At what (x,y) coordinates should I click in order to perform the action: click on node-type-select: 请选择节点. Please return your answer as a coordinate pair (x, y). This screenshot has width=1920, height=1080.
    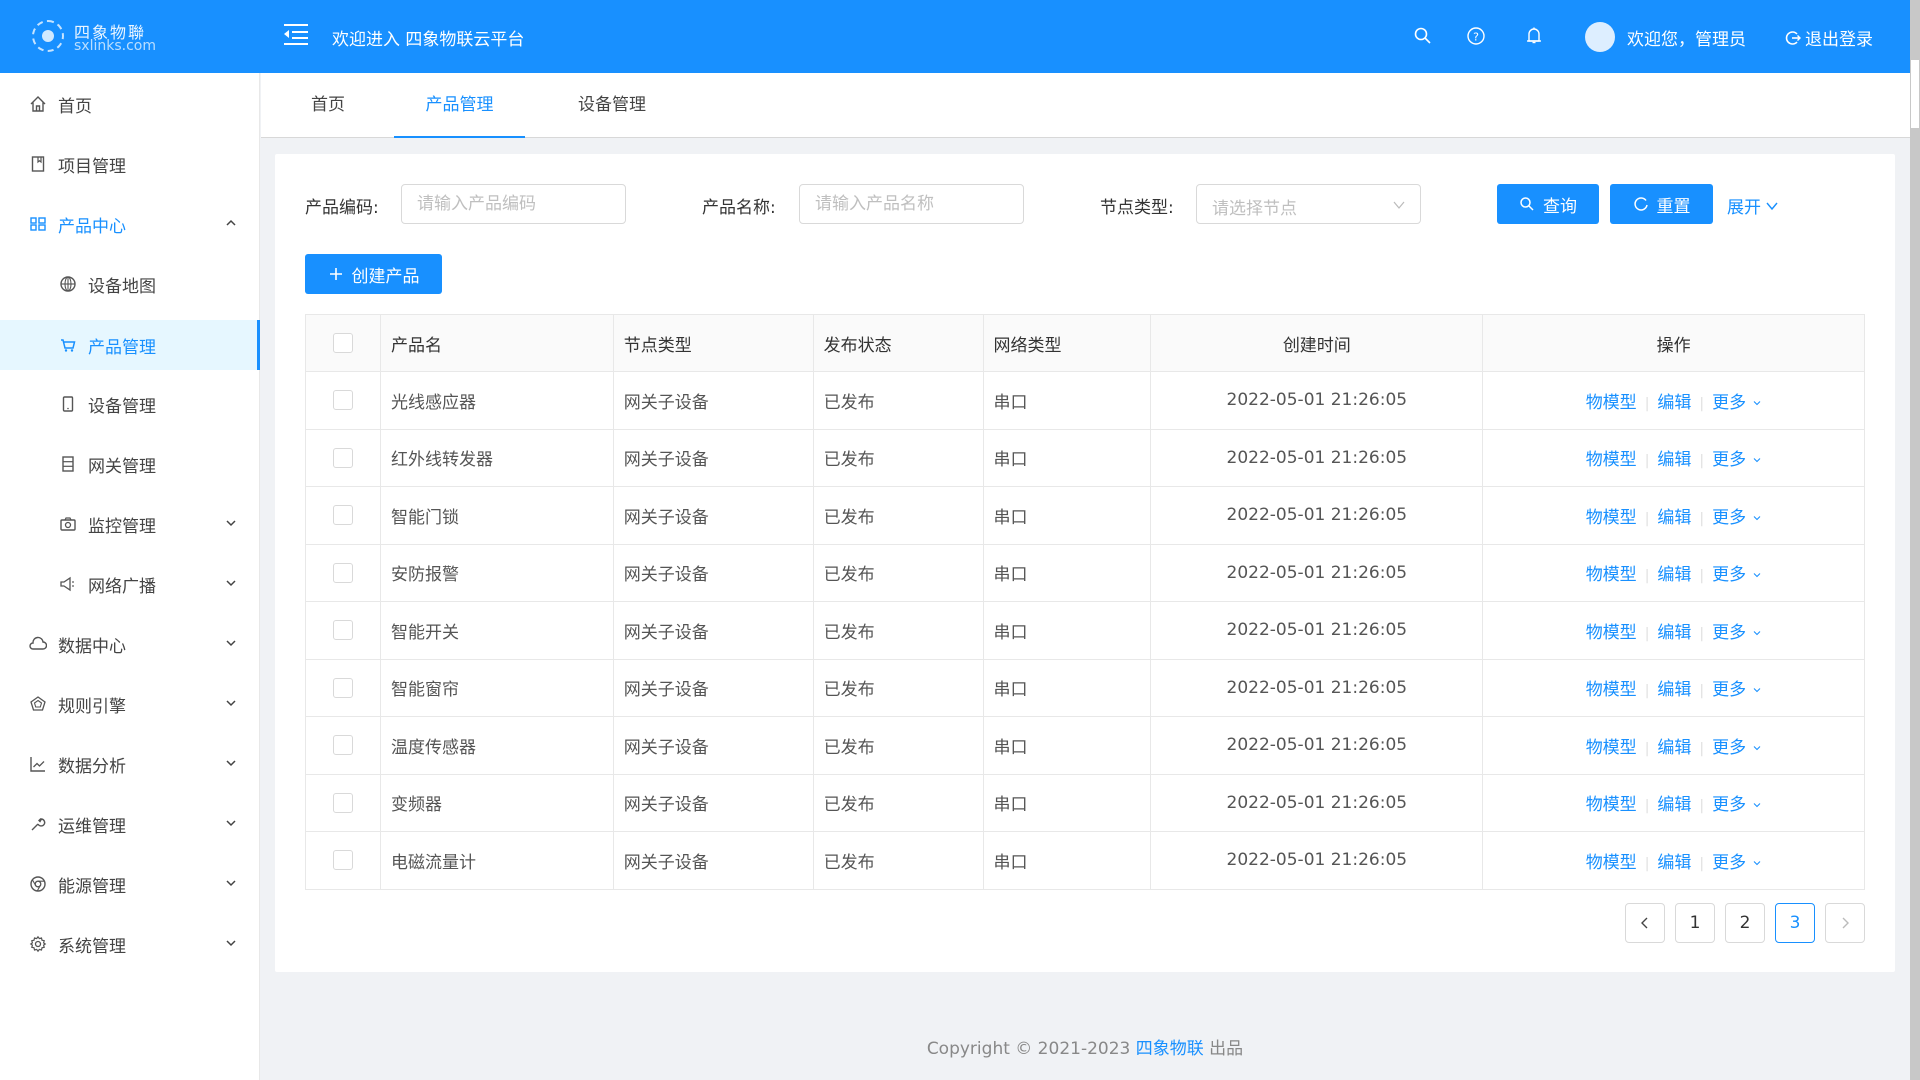
    Looking at the image, I should click on (1308, 204).